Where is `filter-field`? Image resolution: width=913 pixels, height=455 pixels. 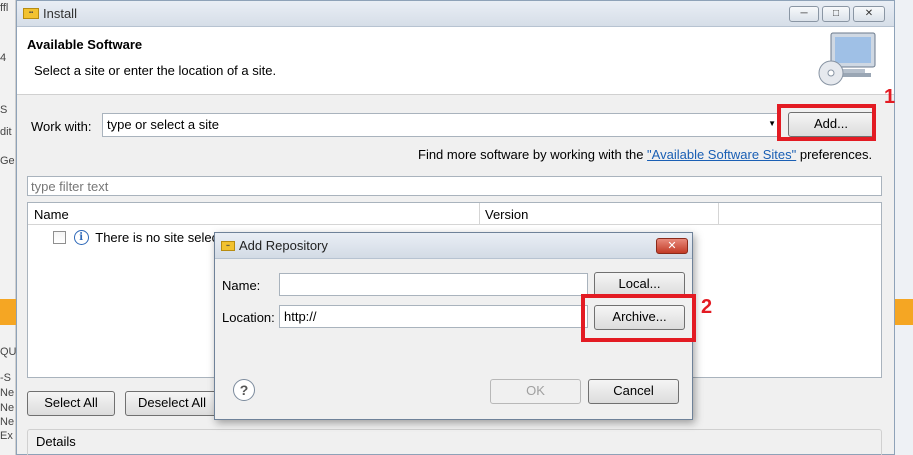
filter-field is located at coordinates (454, 186).